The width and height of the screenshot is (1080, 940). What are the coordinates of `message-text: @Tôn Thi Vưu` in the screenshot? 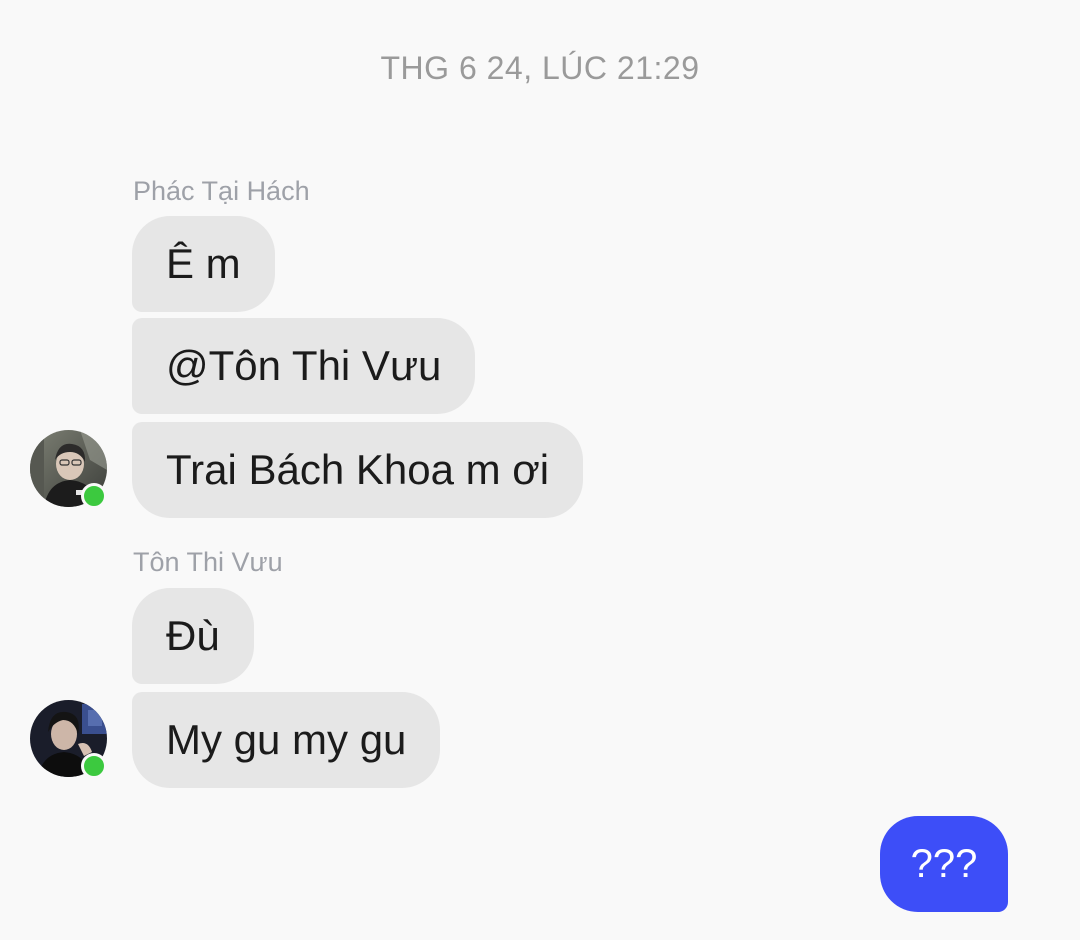 It's located at (304, 365).